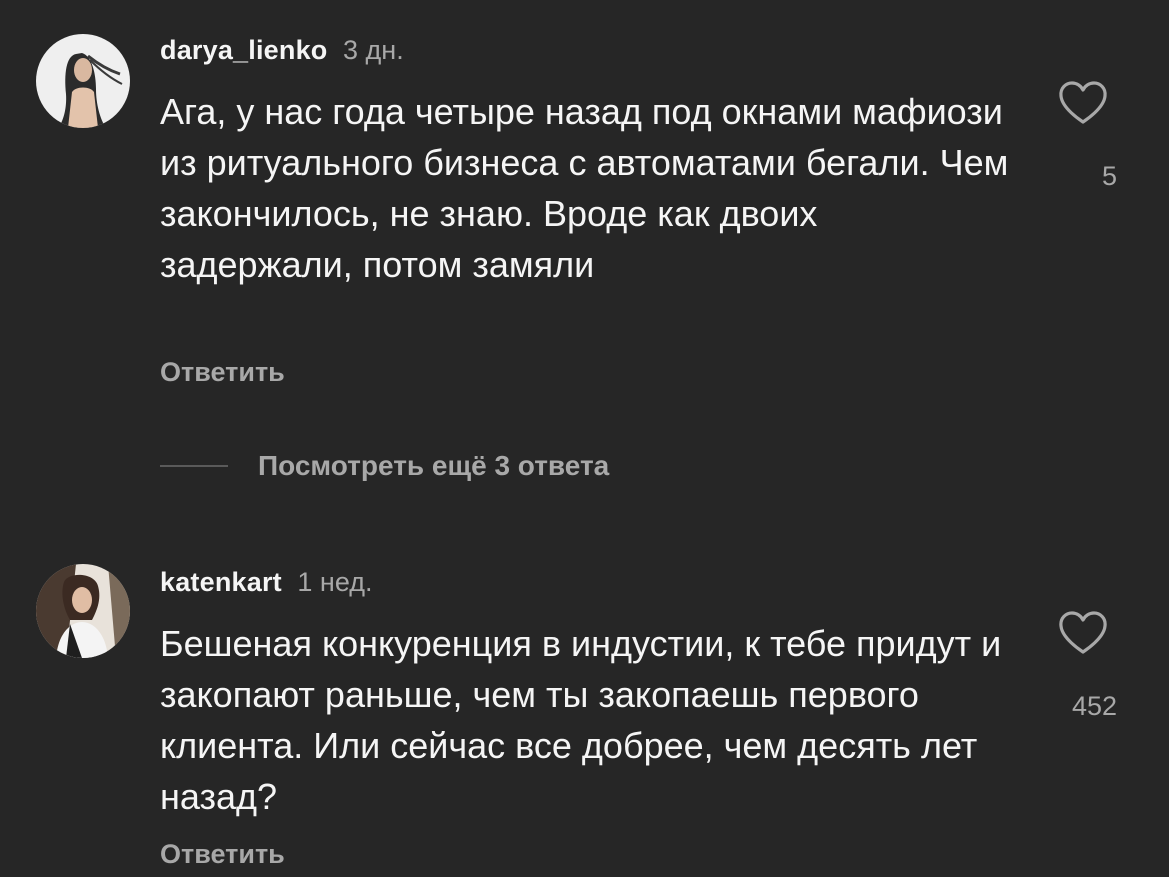 Image resolution: width=1169 pixels, height=877 pixels. I want to click on divider-line, so click(194, 466).